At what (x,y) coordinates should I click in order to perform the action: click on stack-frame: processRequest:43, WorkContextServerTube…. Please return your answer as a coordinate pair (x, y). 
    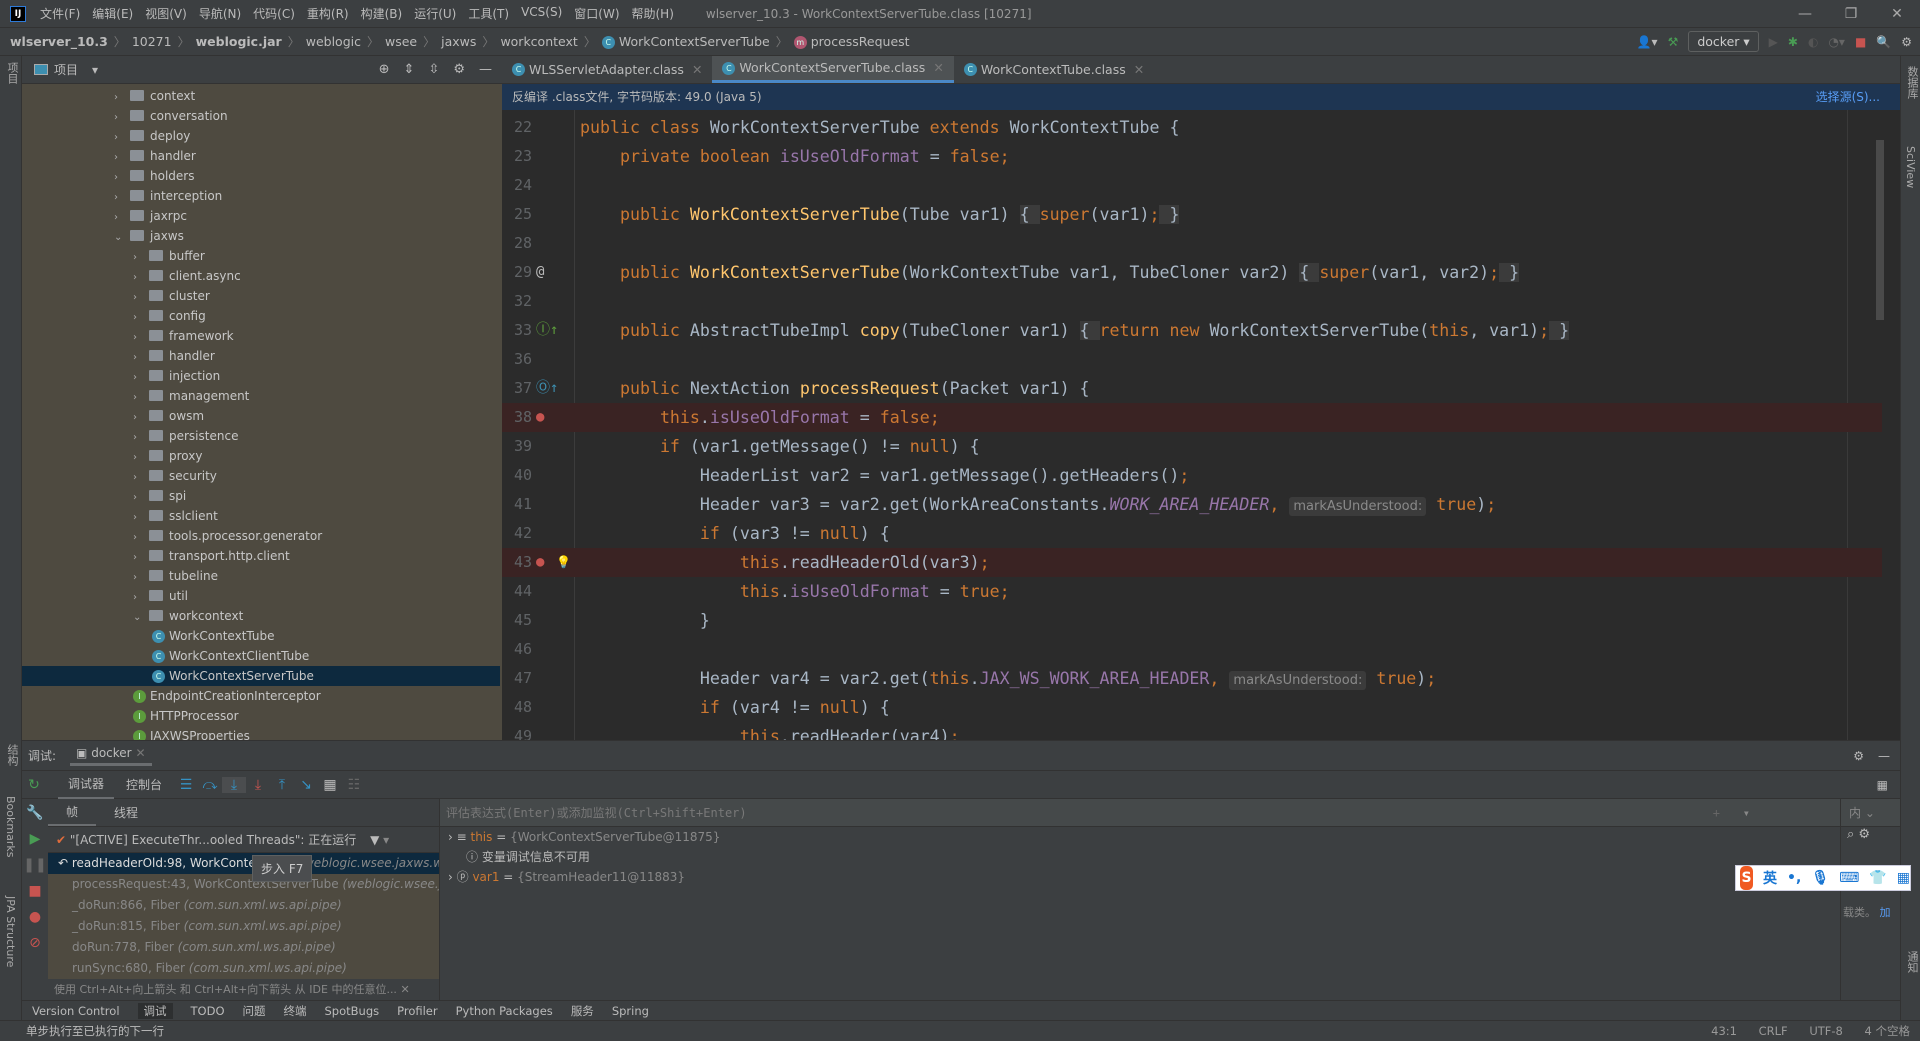
    Looking at the image, I should click on (243, 884).